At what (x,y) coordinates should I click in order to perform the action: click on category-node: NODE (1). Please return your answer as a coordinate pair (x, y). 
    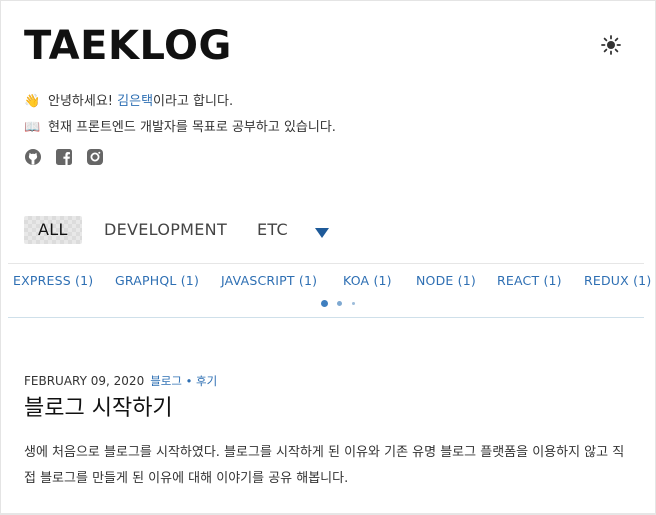
    Looking at the image, I should click on (446, 280).